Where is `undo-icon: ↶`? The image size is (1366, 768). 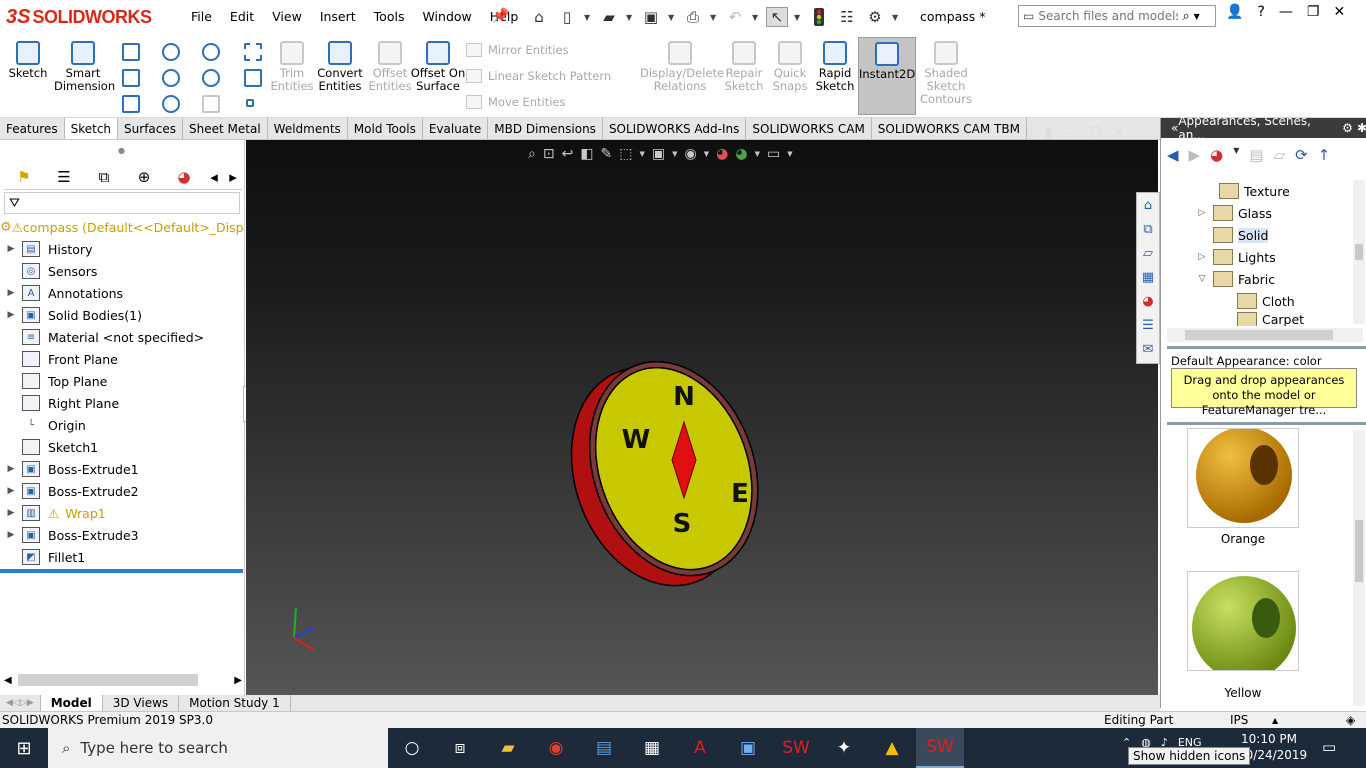
undo-icon: ↶ is located at coordinates (735, 17).